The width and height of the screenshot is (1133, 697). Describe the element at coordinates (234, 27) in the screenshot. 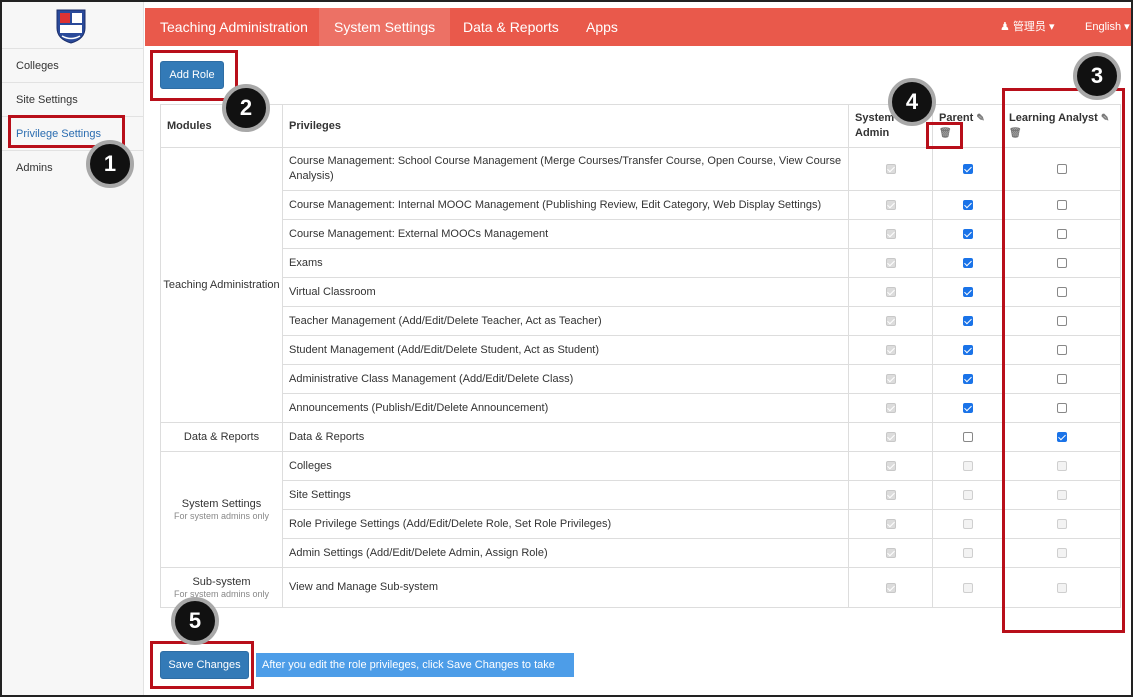

I see `nav-teaching-administration: Teaching Administration` at that location.